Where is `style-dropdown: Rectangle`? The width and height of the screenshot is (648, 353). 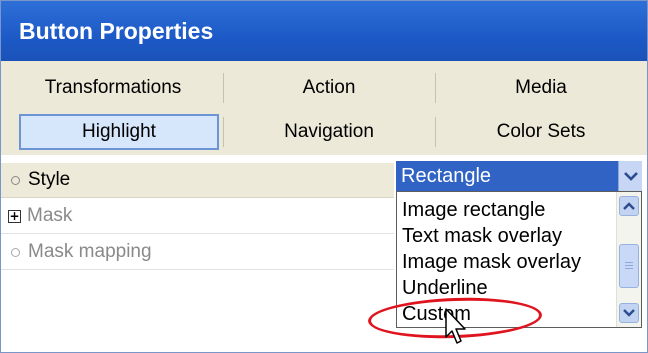
style-dropdown: Rectangle is located at coordinates (519, 176).